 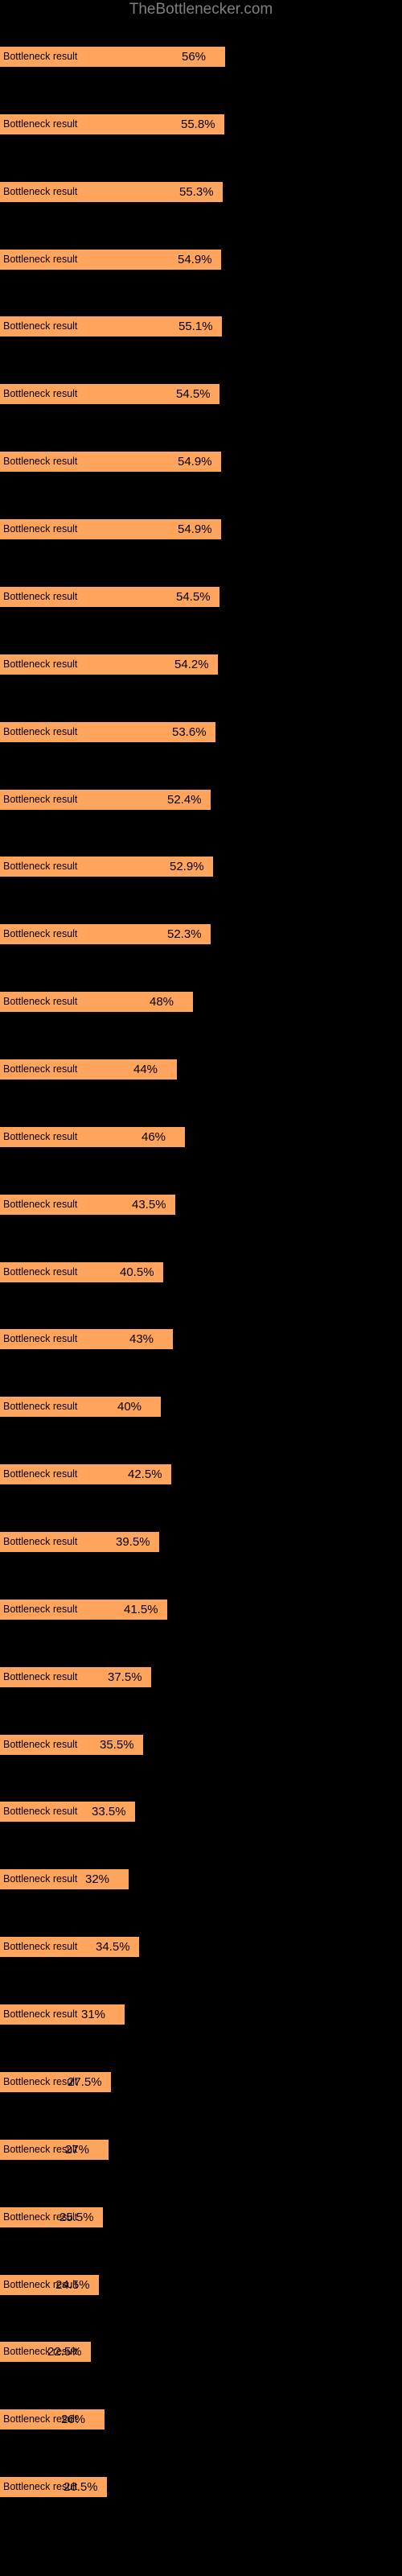 I want to click on bar-row: Bottleneck result 43%, so click(x=201, y=1339).